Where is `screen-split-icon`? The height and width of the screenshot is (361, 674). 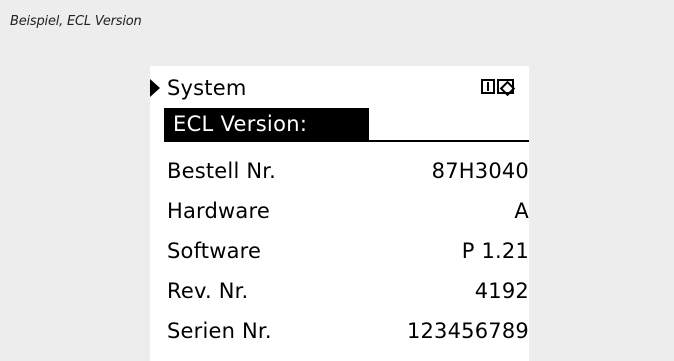 screen-split-icon is located at coordinates (497, 86).